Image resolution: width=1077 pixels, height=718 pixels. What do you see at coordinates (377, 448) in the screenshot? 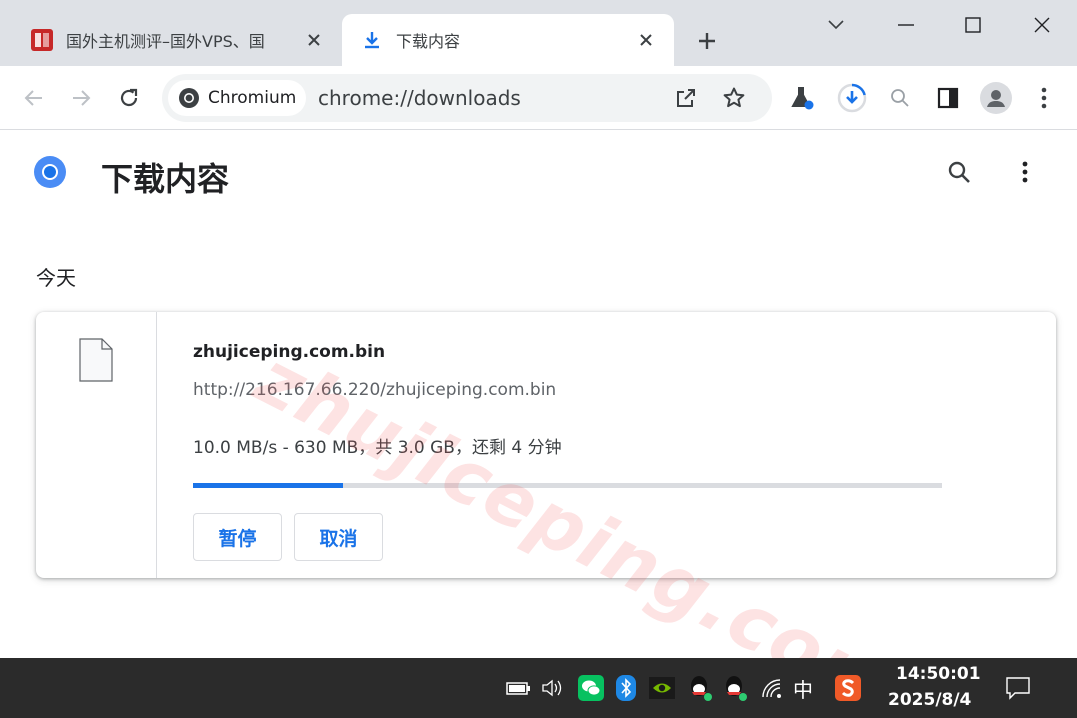
I see `download-status: 10.0 MB/s - 630 MB，共 3.0 GB，还剩 4 分钟` at bounding box center [377, 448].